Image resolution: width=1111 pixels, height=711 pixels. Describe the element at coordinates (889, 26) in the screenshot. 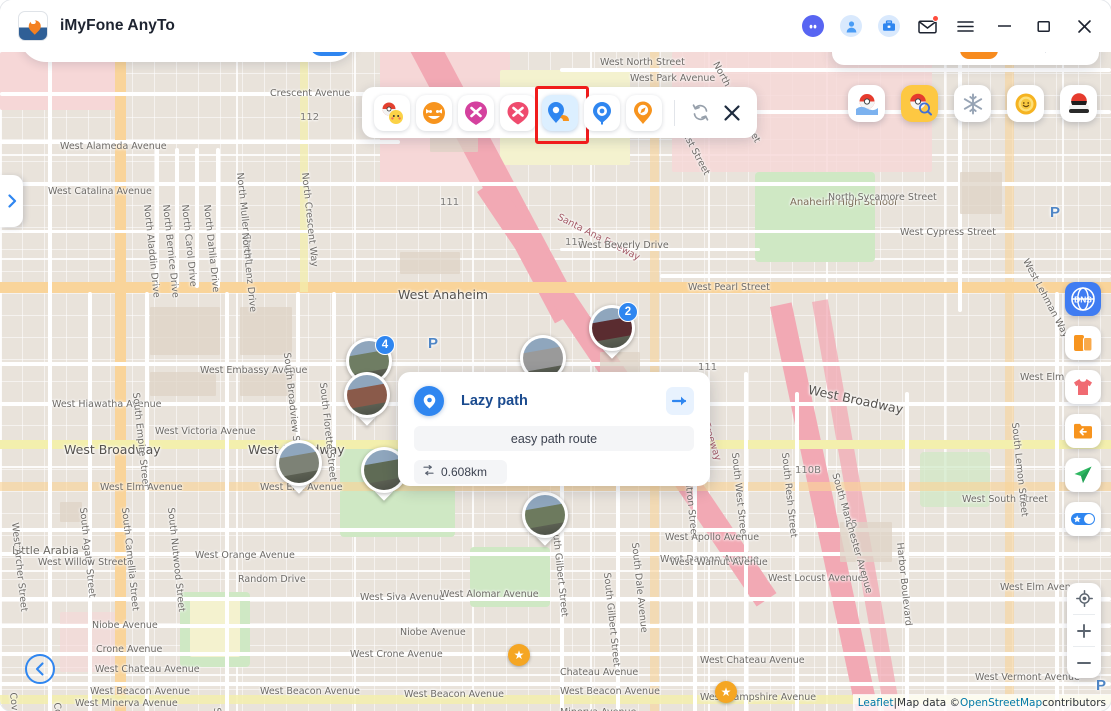

I see `toolbox-icon` at that location.